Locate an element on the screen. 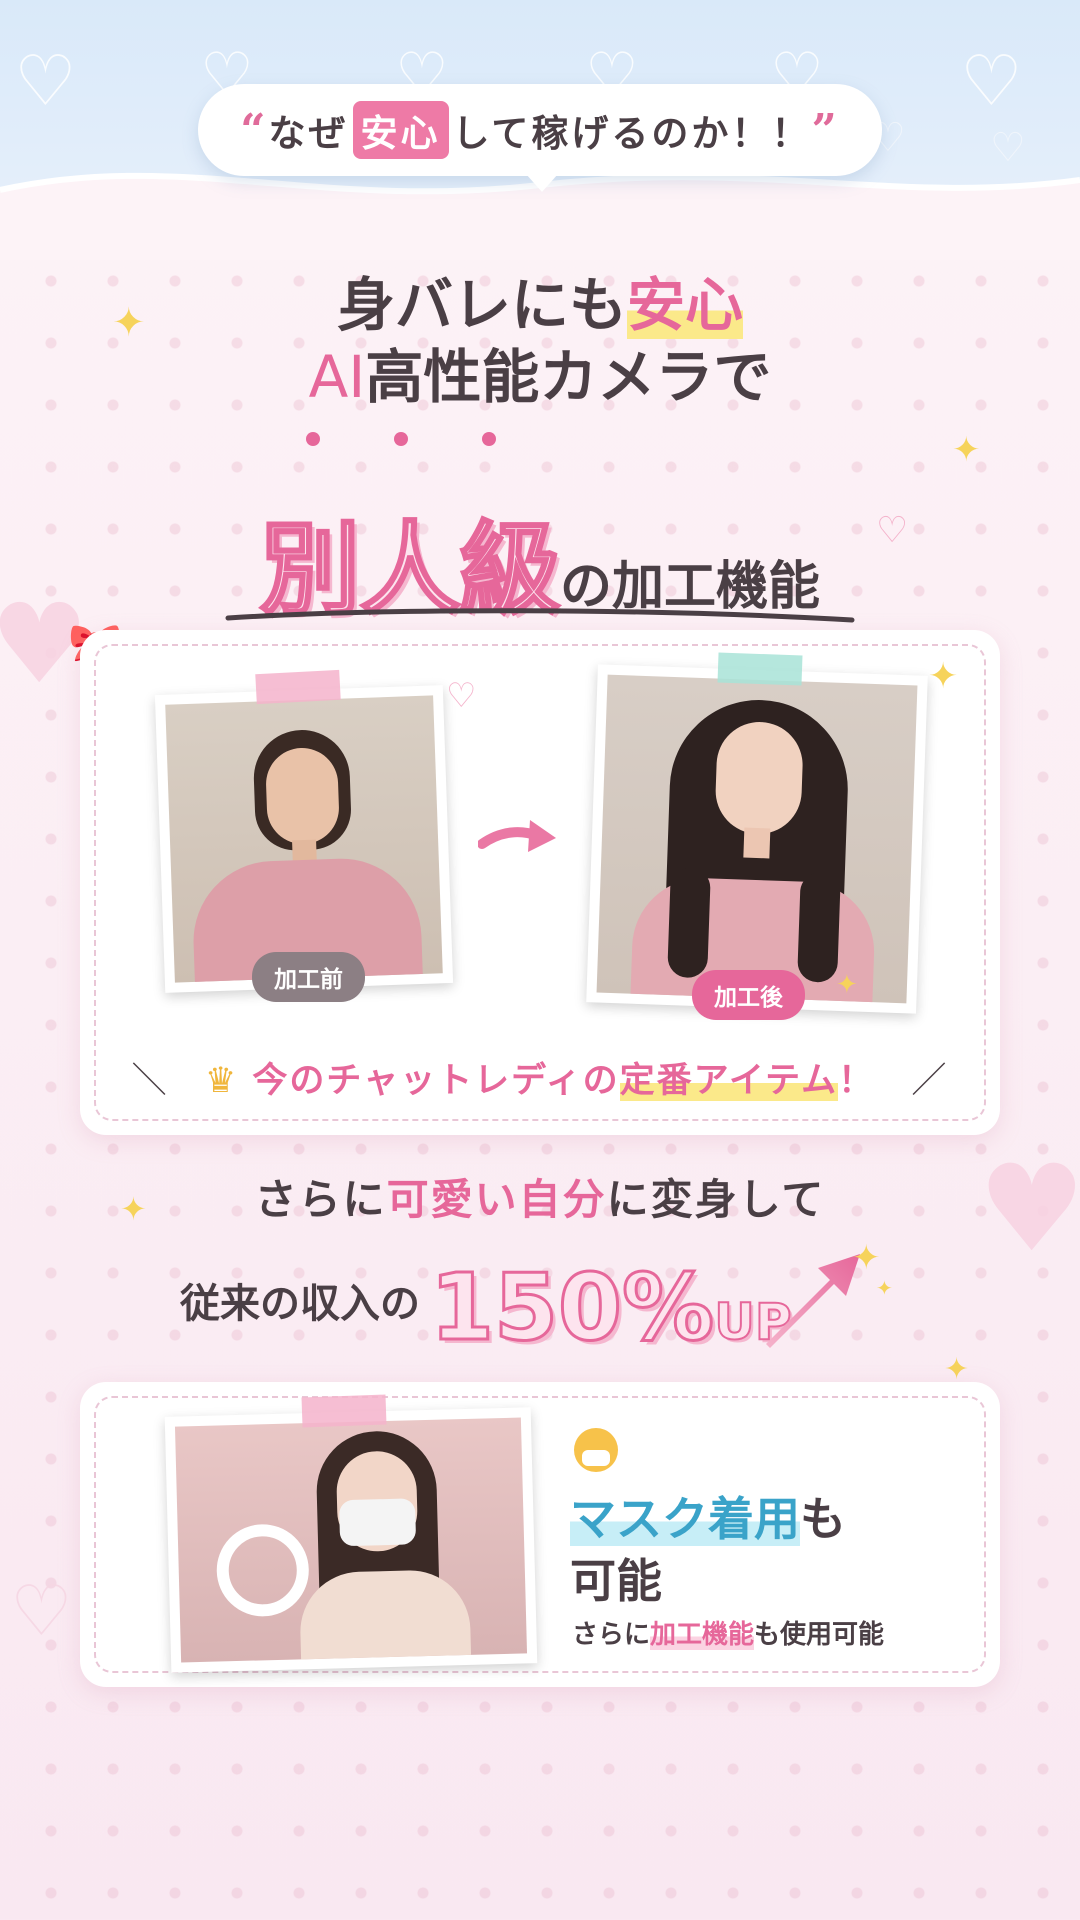 This screenshot has height=1920, width=1080. mask-title-rest: も is located at coordinates (823, 1519).